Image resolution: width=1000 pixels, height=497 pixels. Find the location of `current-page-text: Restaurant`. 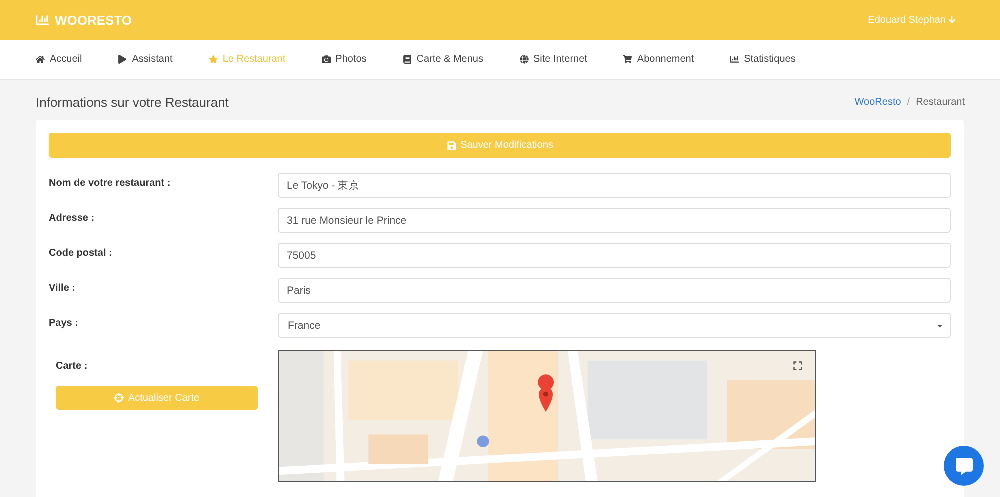

current-page-text: Restaurant is located at coordinates (940, 102).